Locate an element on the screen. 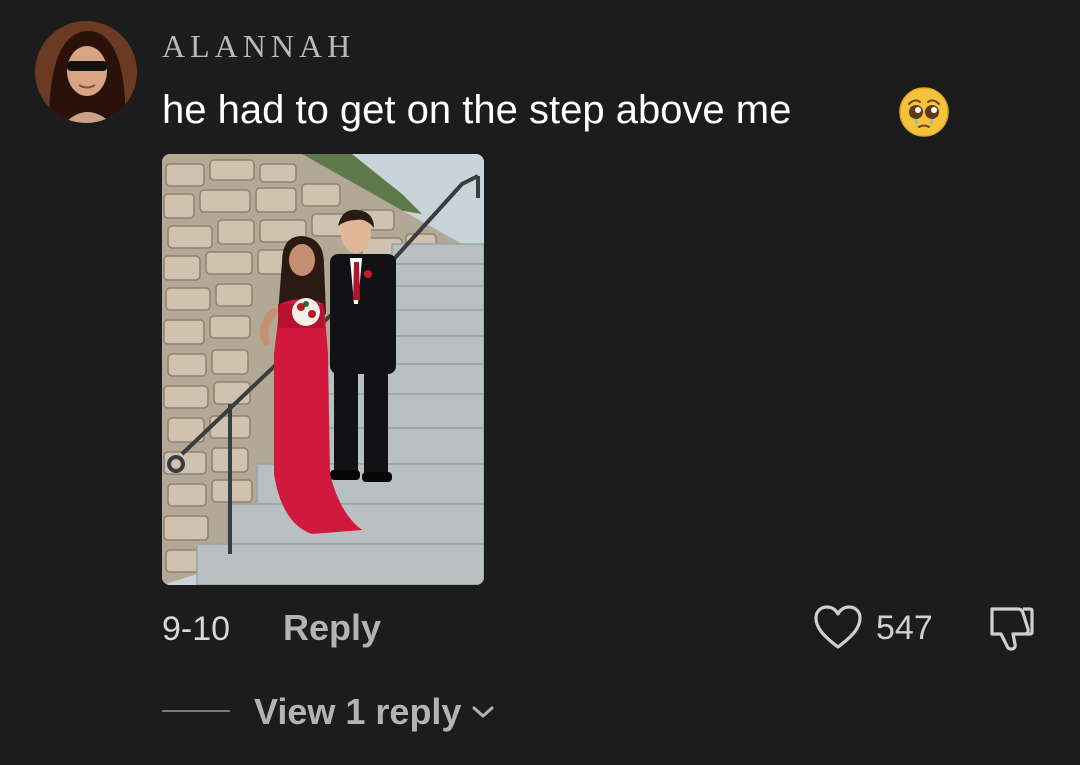 The image size is (1080, 765). like-button: 547 is located at coordinates (872, 628).